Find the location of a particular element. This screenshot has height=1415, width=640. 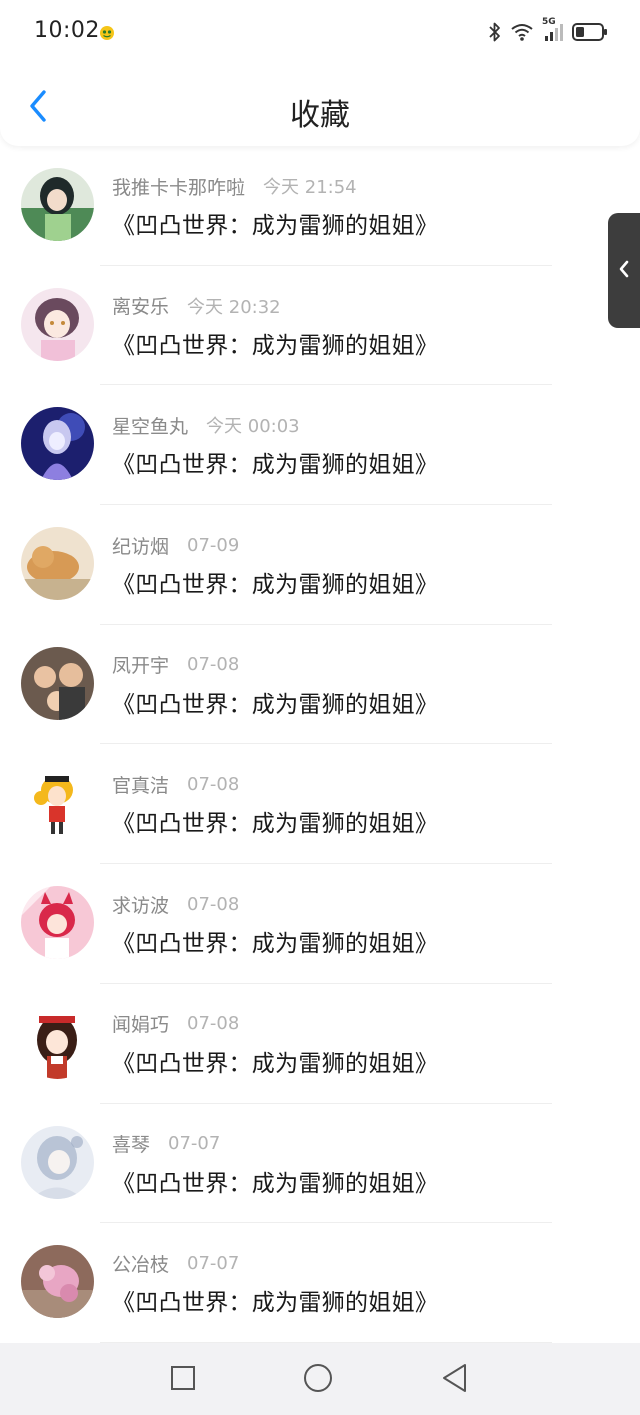

item-user-name: 喜琴 is located at coordinates (131, 1143).